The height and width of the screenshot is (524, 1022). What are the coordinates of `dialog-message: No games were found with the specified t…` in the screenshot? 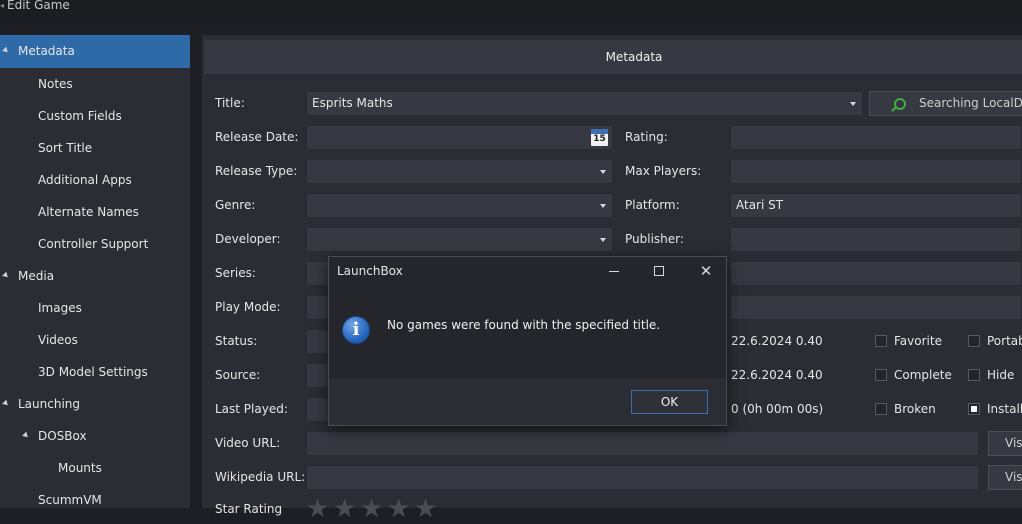 It's located at (524, 325).